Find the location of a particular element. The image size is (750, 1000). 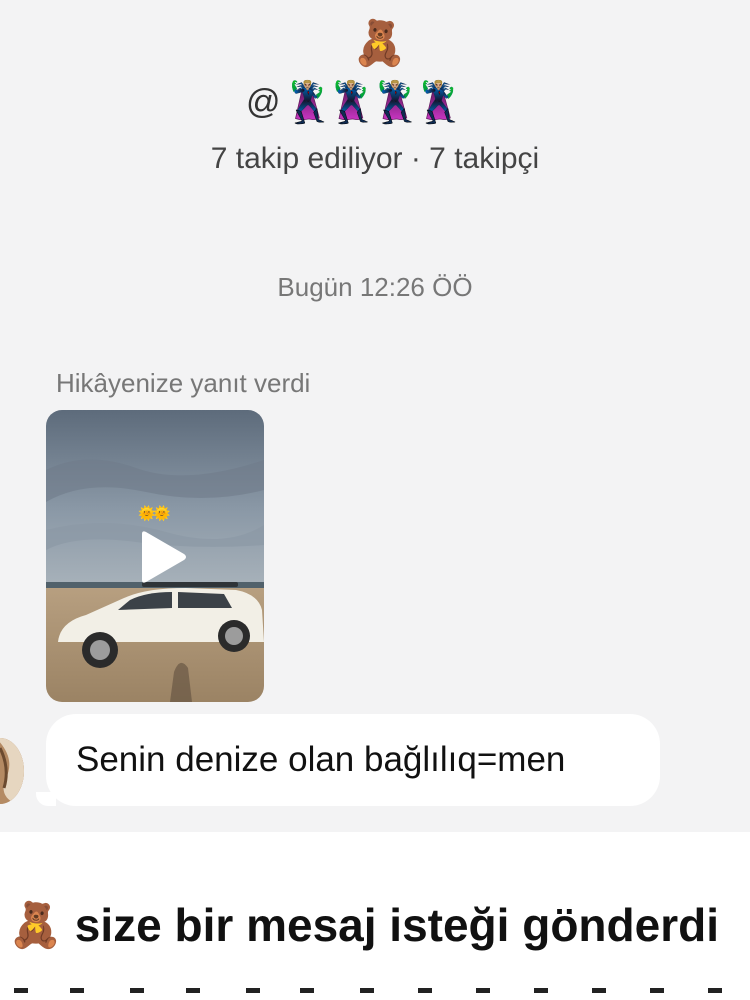

cut-off-text-line is located at coordinates (375, 994).